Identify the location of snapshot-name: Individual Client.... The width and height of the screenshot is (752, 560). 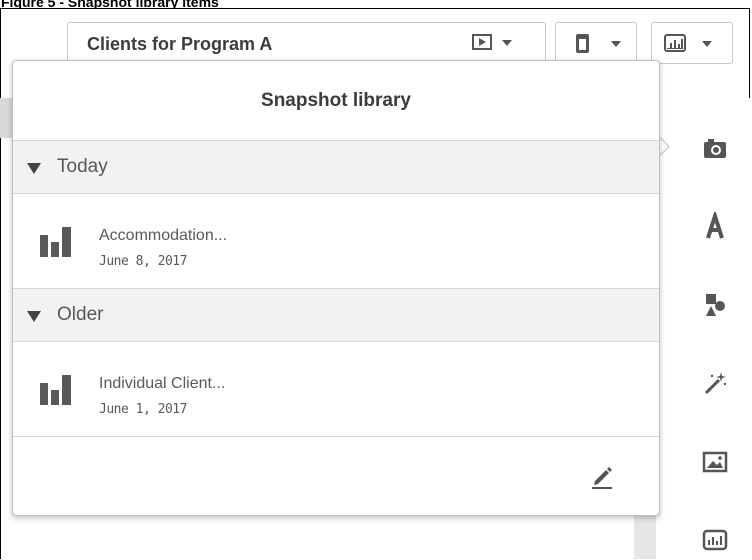
(162, 383).